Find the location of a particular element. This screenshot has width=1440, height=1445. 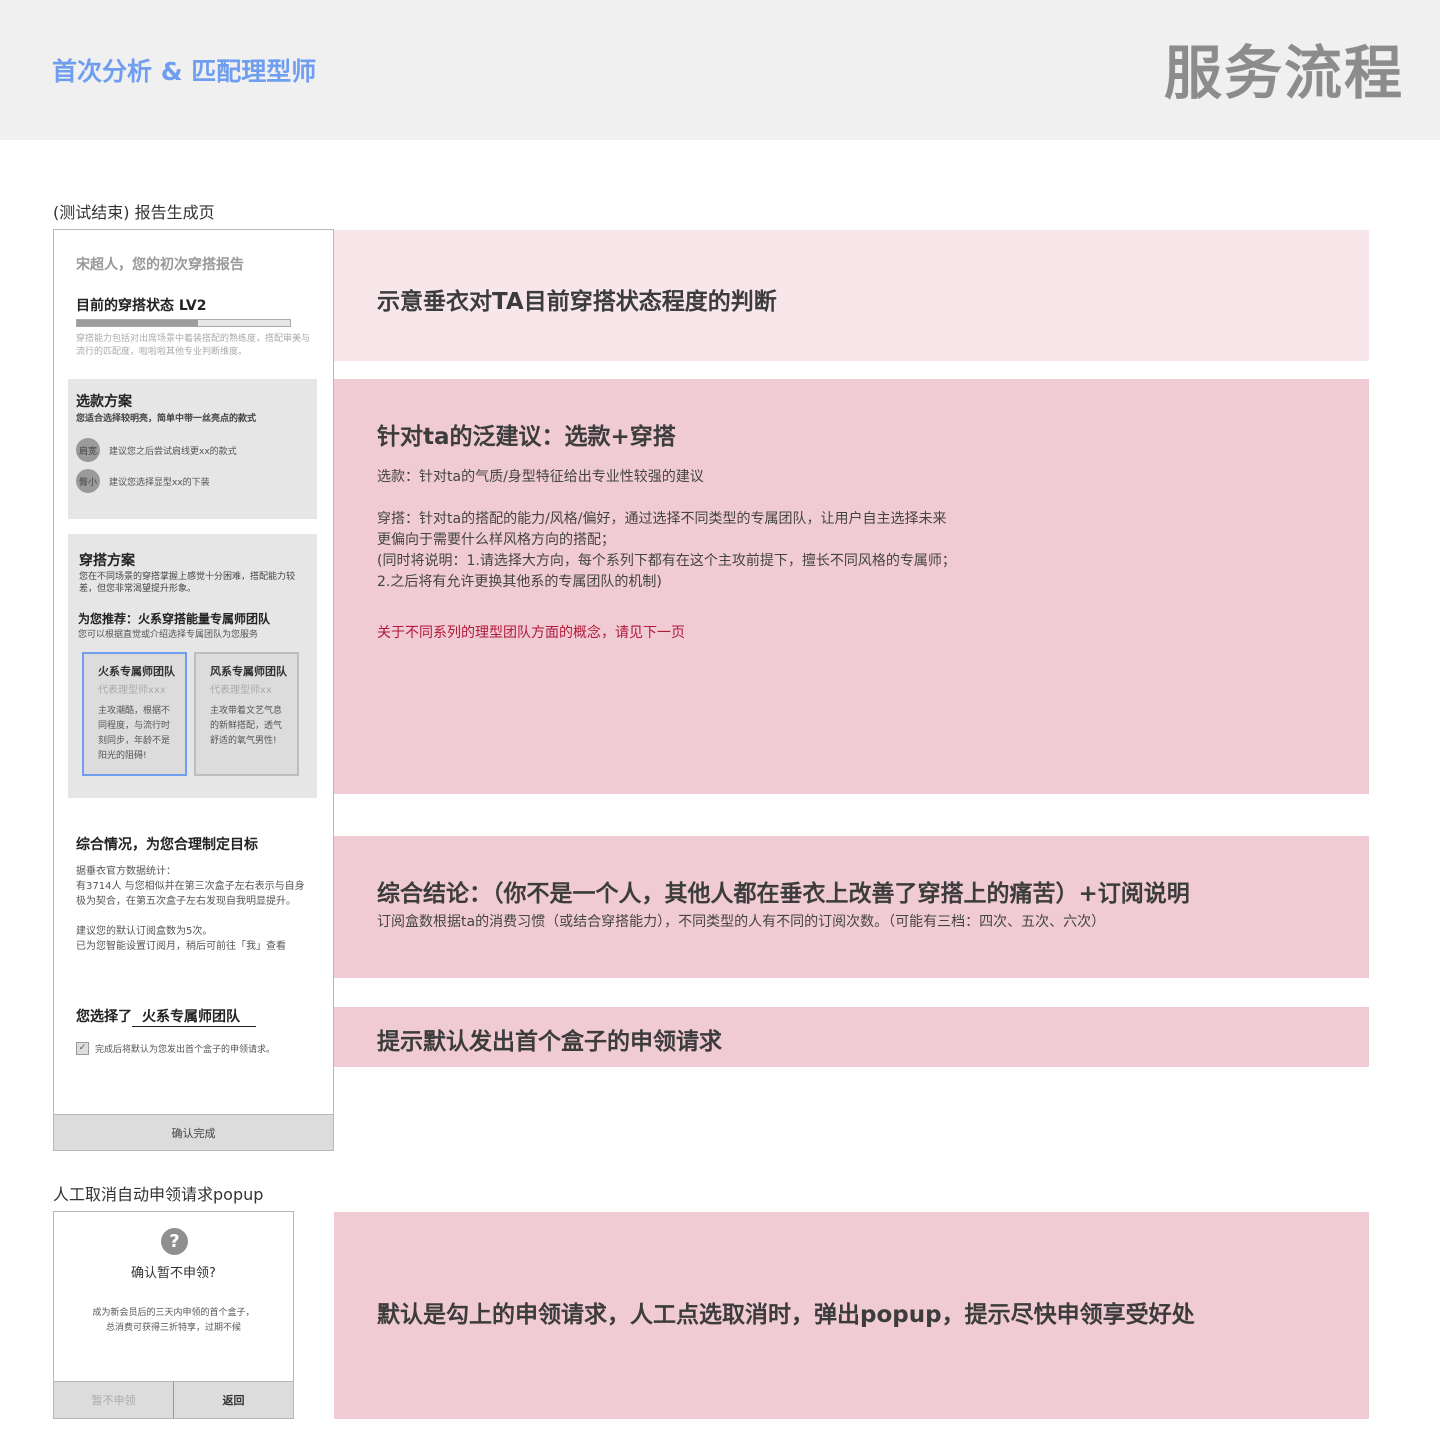

header-title: 服务流程 is located at coordinates (1283, 73).